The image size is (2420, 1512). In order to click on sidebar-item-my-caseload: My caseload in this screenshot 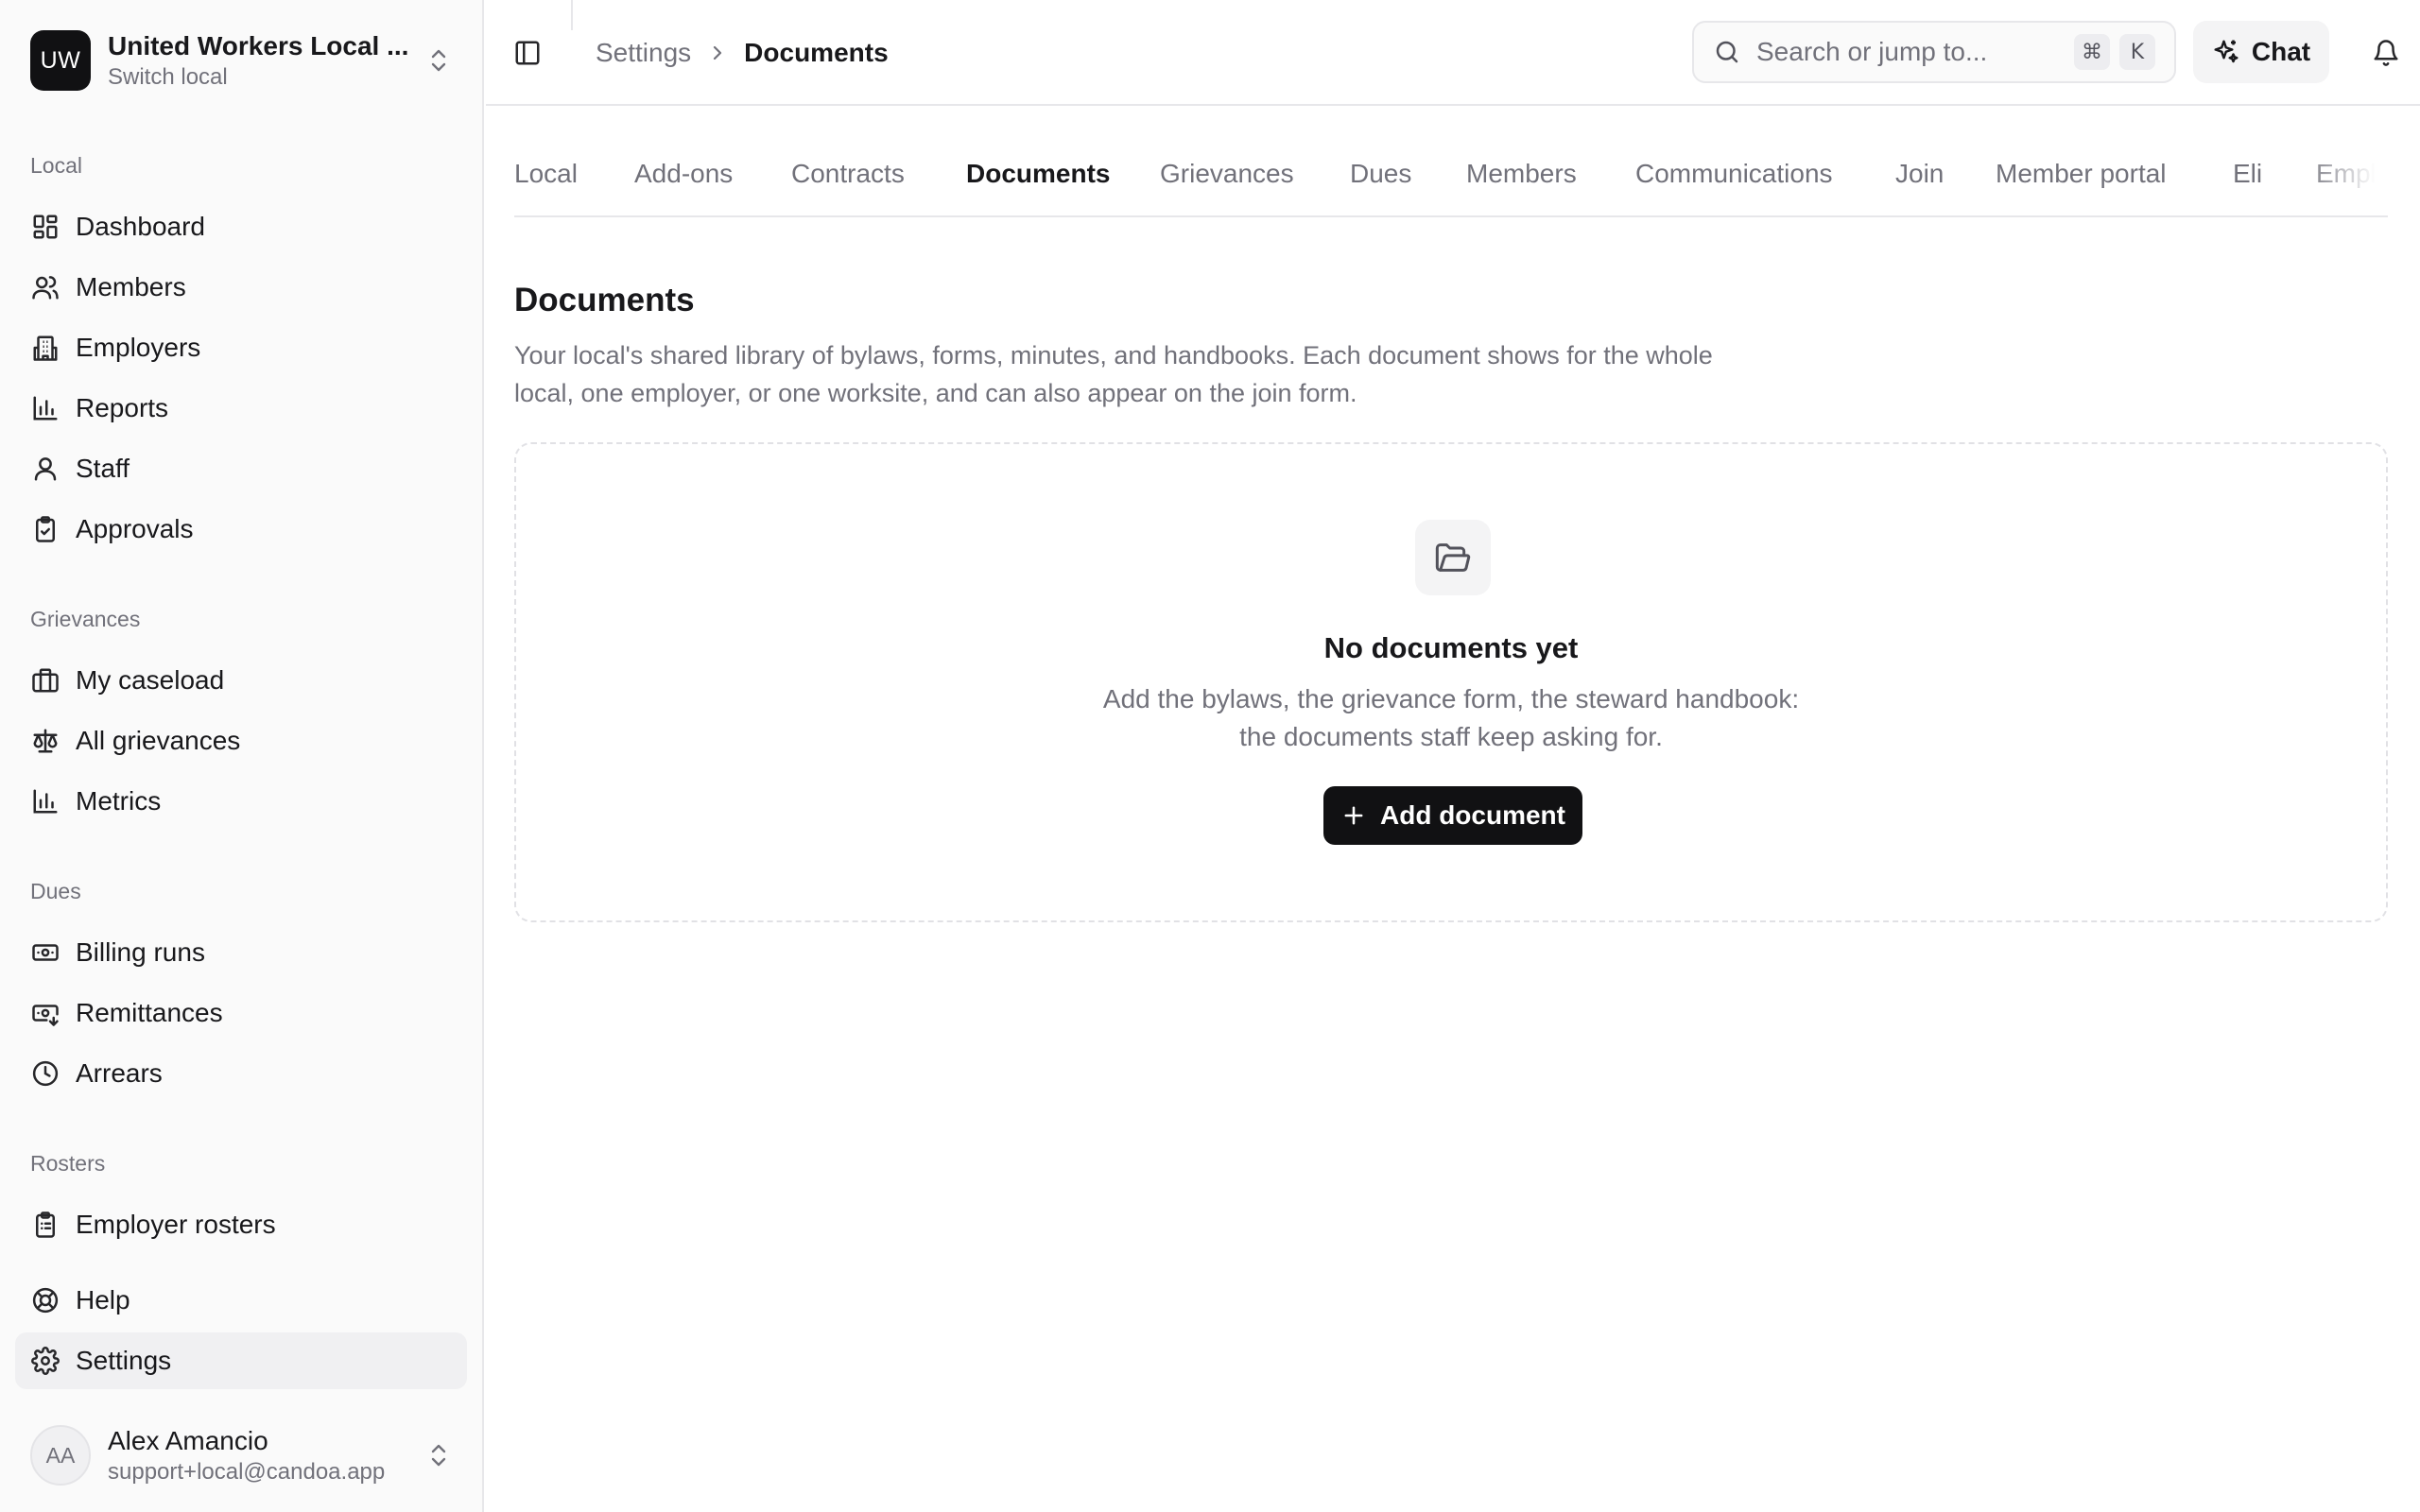, I will do `click(241, 680)`.